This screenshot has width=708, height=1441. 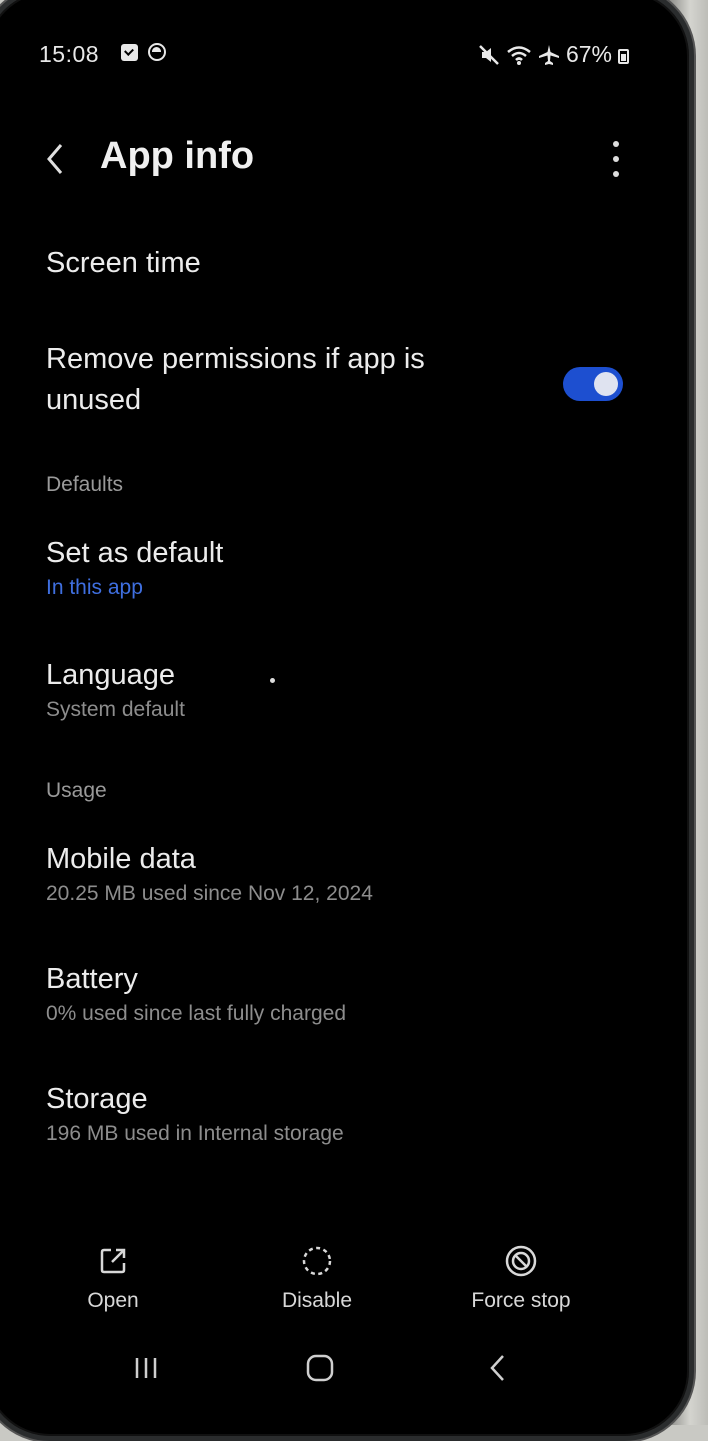 I want to click on sync-icon, so click(x=157, y=52).